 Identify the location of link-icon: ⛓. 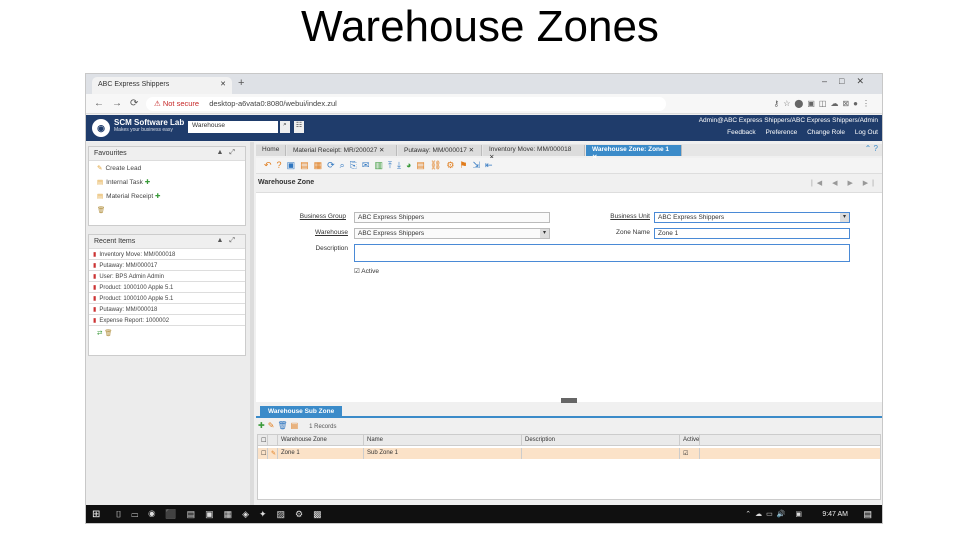
(438, 165).